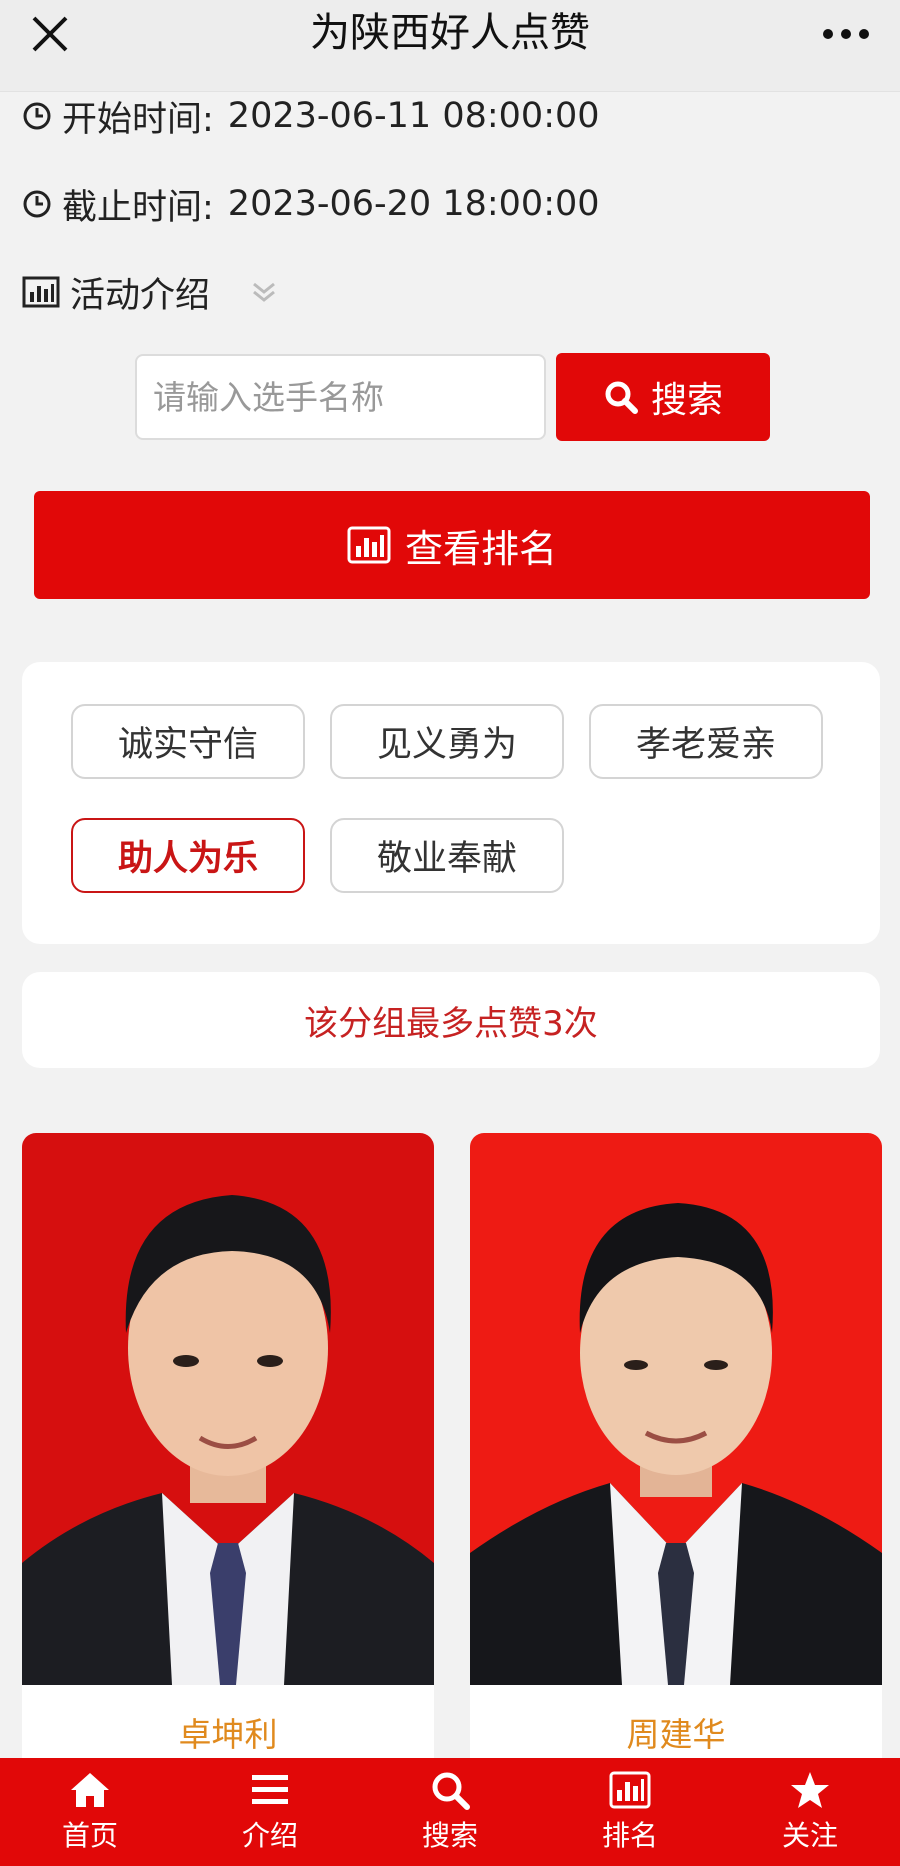 The image size is (900, 1866). I want to click on tab-search-label: 搜索, so click(449, 1835).